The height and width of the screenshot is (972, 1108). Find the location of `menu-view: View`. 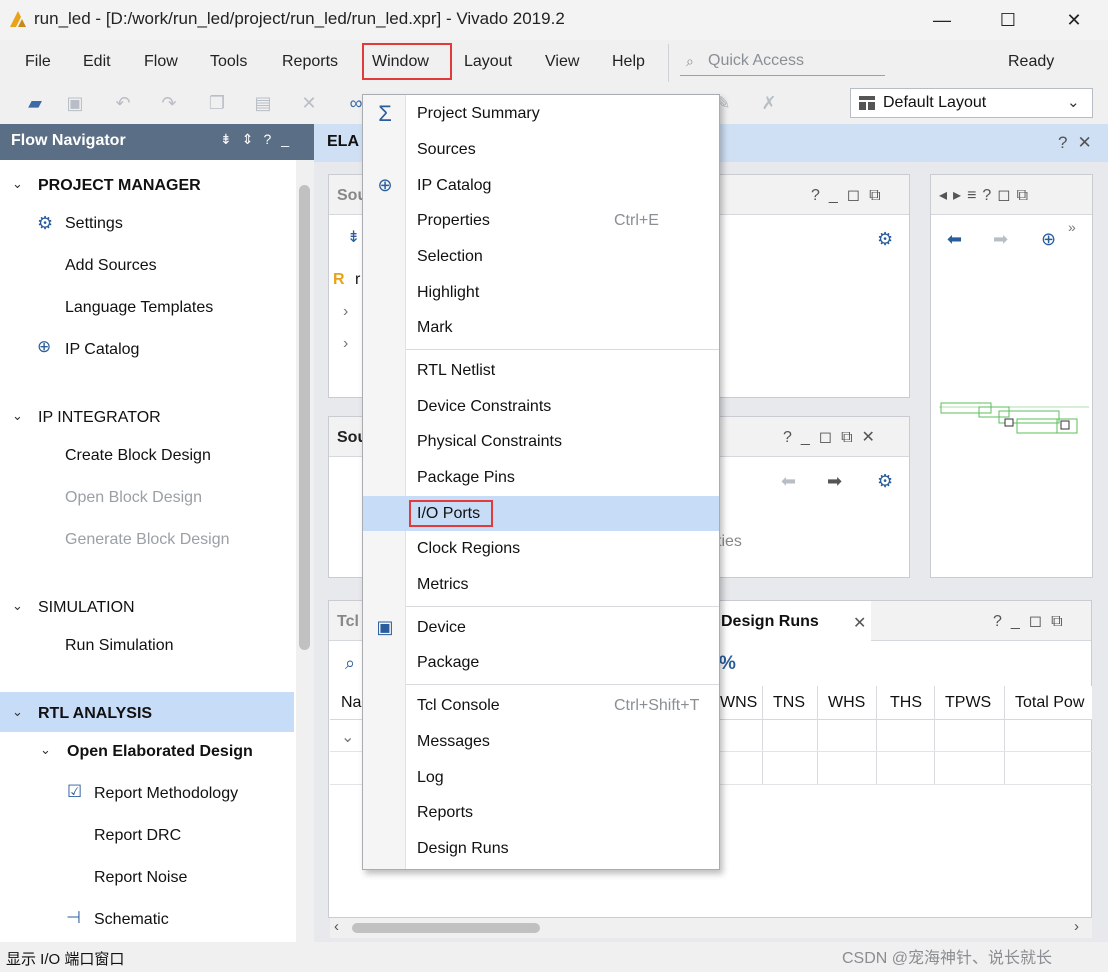

menu-view: View is located at coordinates (562, 62).